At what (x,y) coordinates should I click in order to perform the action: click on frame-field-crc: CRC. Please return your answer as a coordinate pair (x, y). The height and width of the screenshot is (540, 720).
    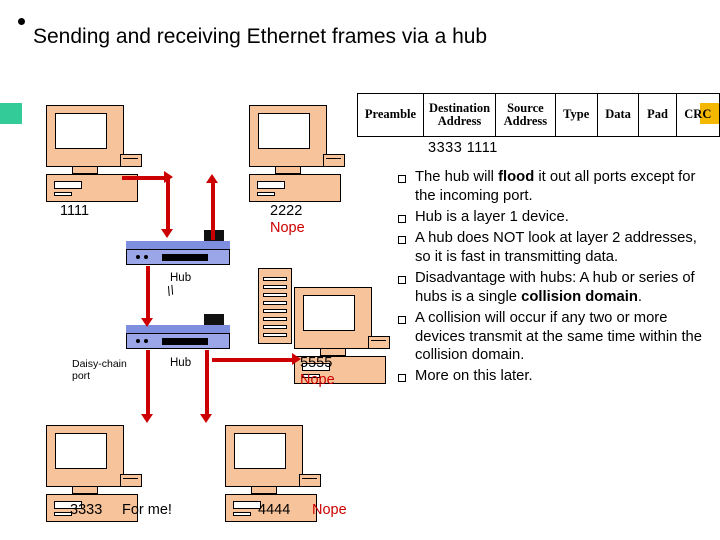
    Looking at the image, I should click on (697, 115).